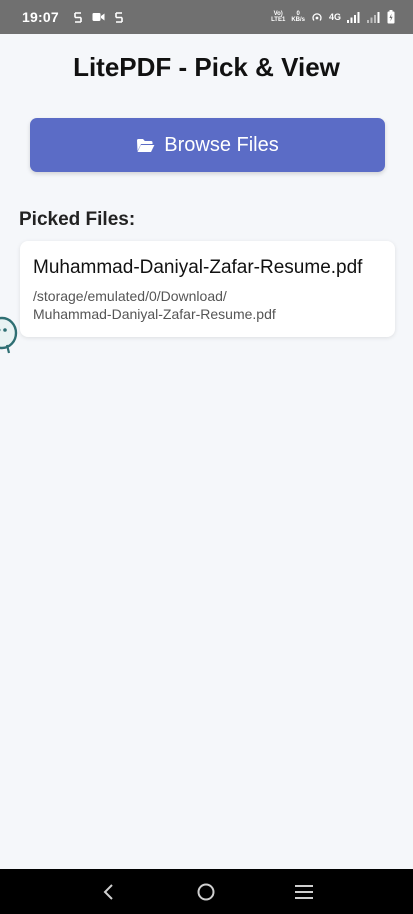 This screenshot has width=413, height=914. What do you see at coordinates (298, 17) in the screenshot?
I see `network-speed: 0 KB/s` at bounding box center [298, 17].